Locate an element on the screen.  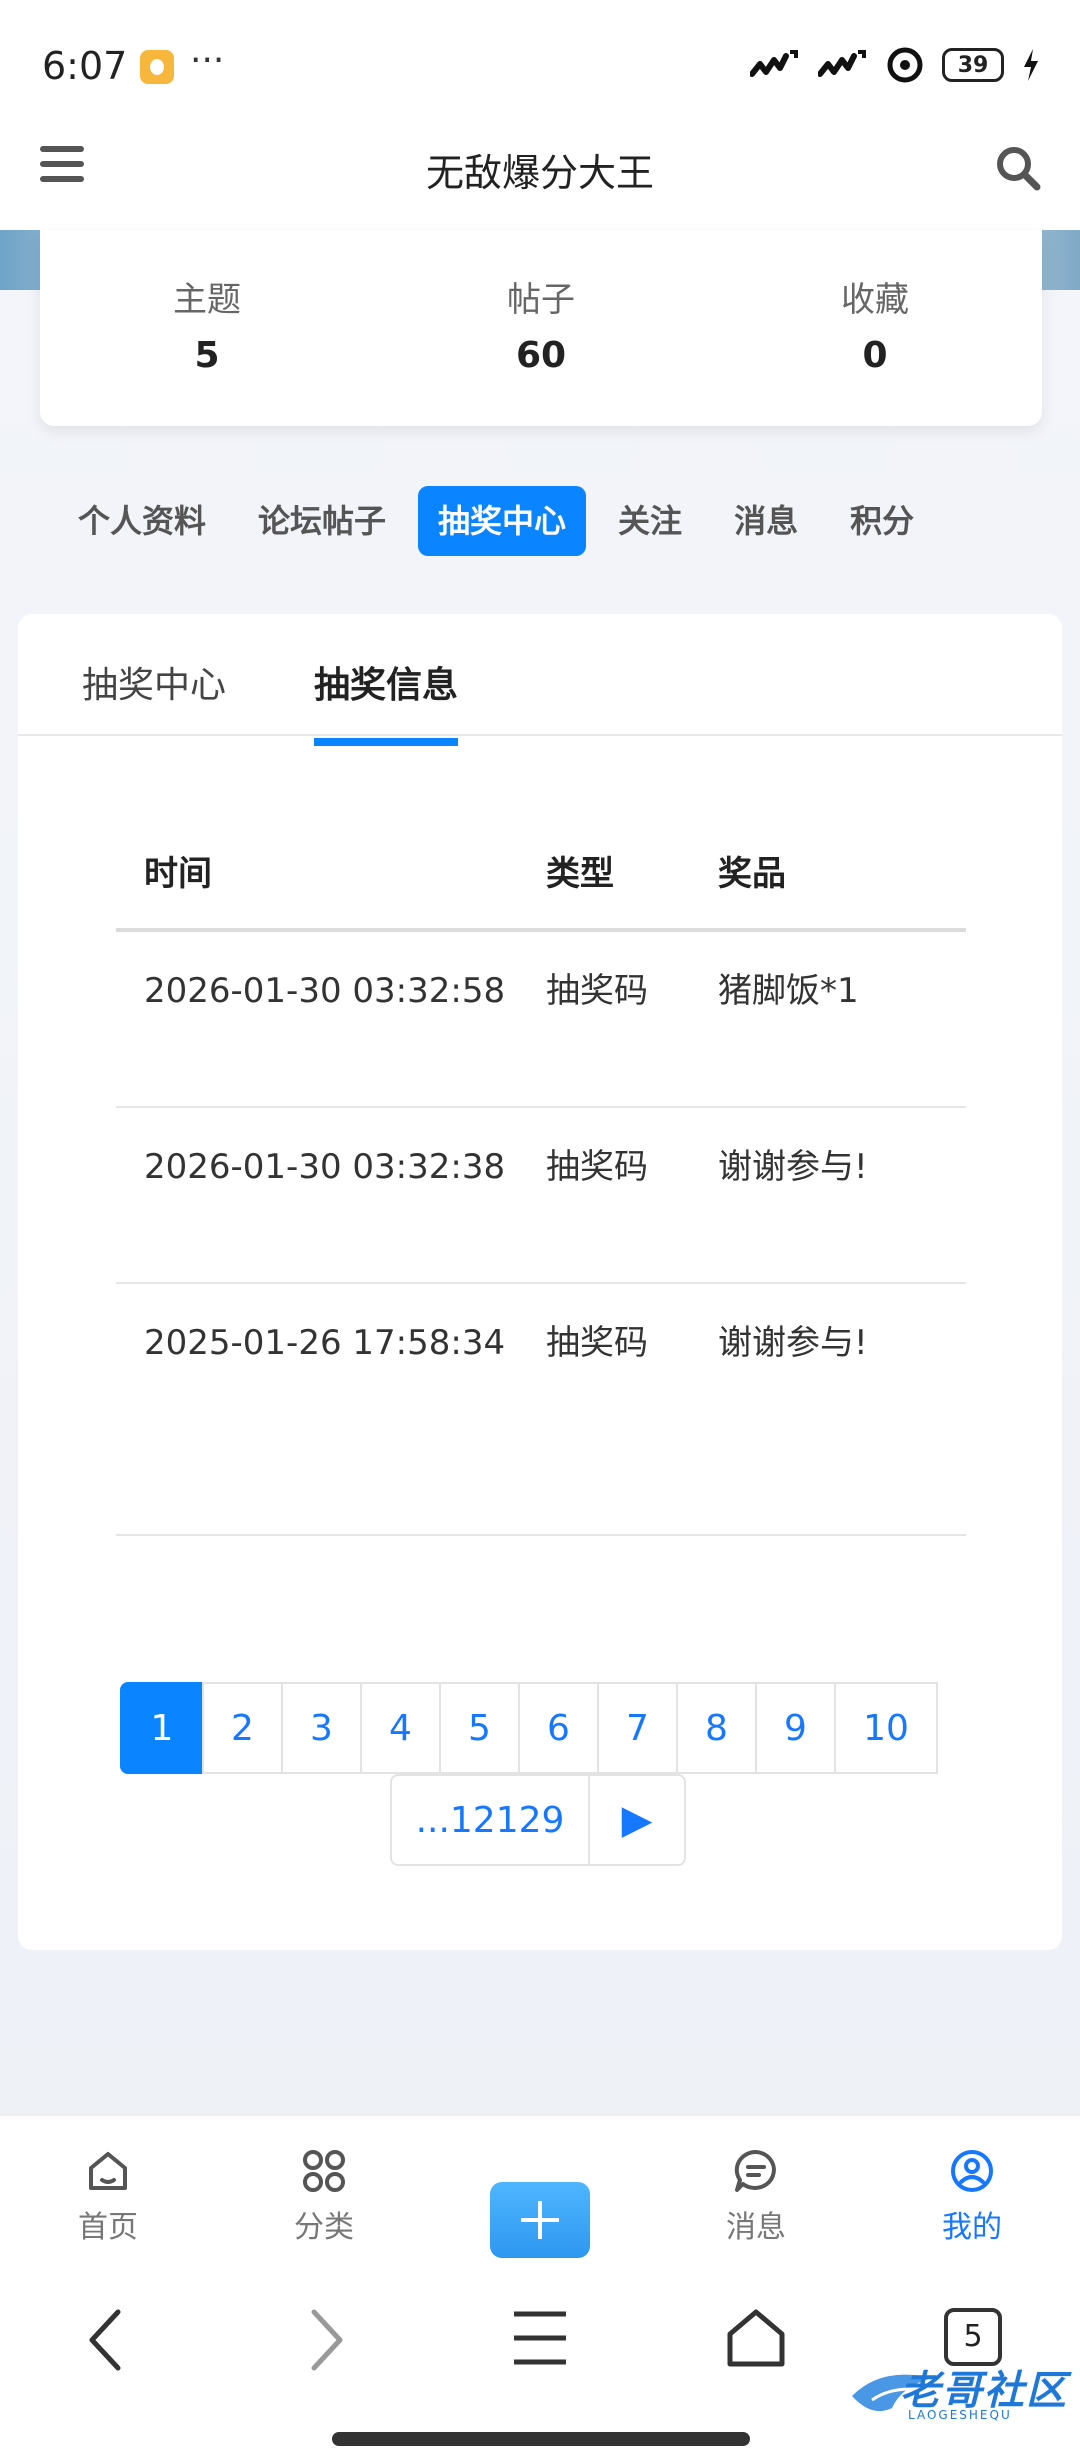
more-notifications-icon: ··· is located at coordinates (207, 60).